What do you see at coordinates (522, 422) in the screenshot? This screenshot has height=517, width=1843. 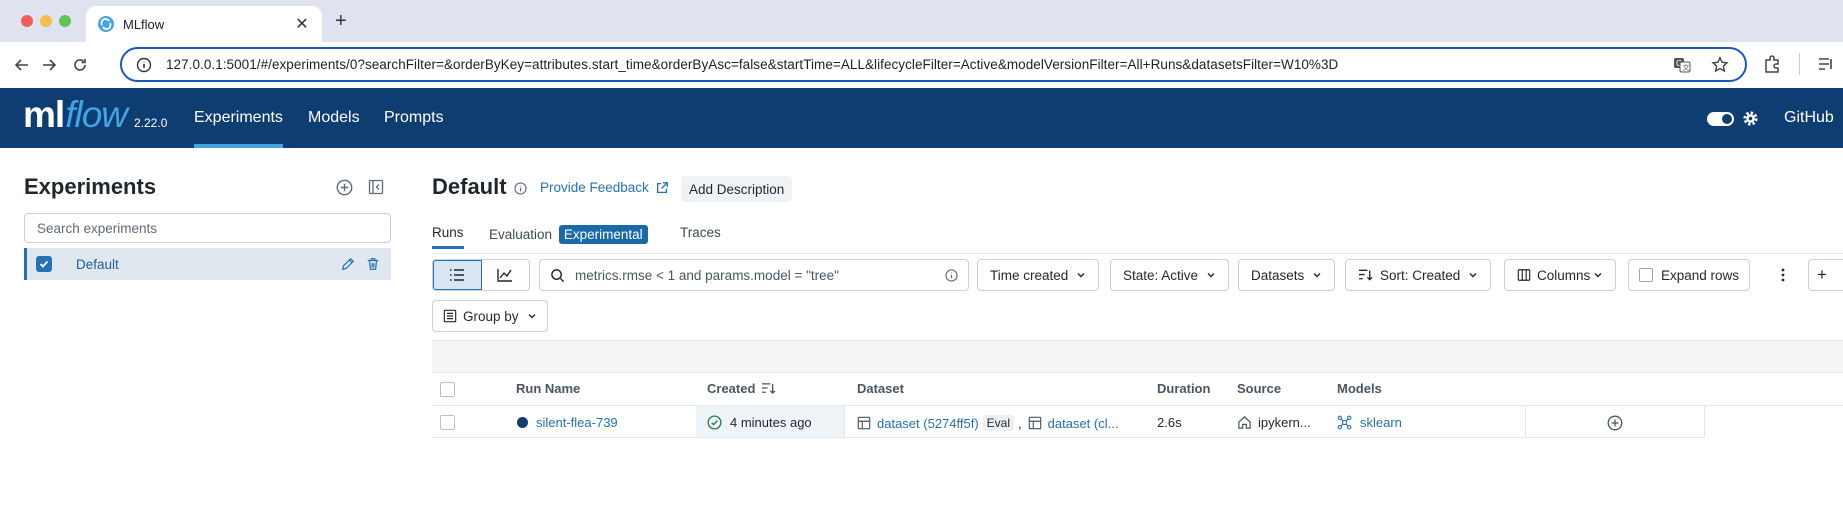 I see `run-color-dot` at bounding box center [522, 422].